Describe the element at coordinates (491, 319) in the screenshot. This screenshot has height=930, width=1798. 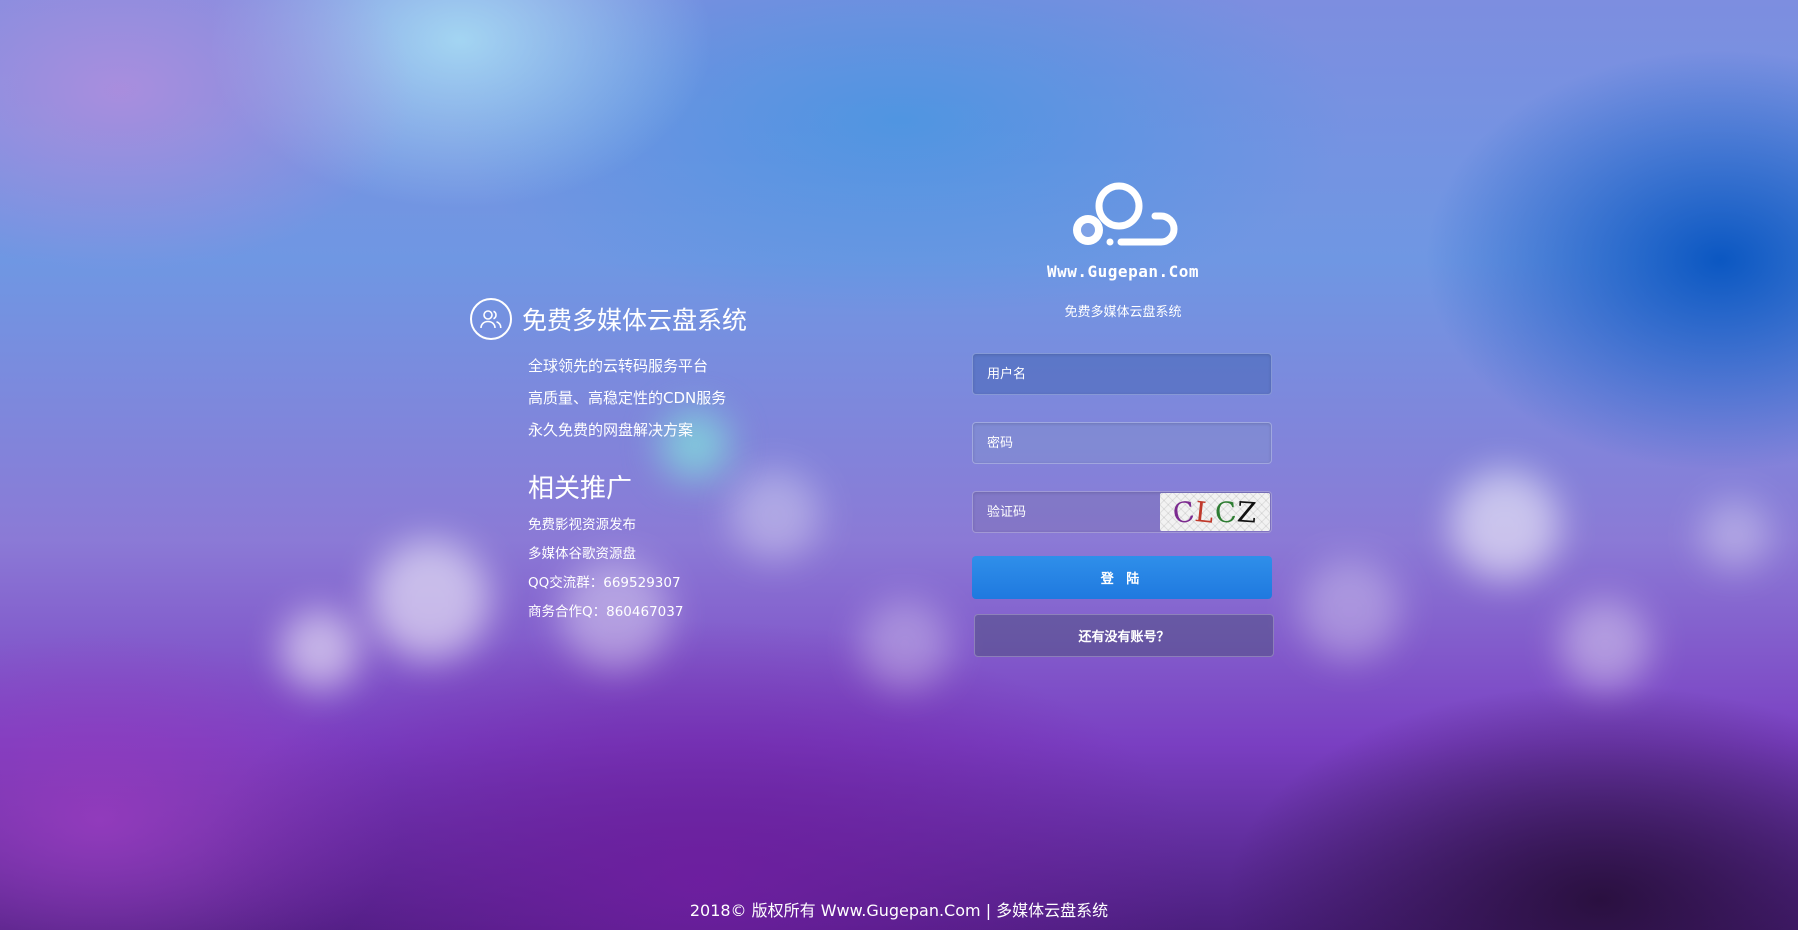
I see `users-icon` at that location.